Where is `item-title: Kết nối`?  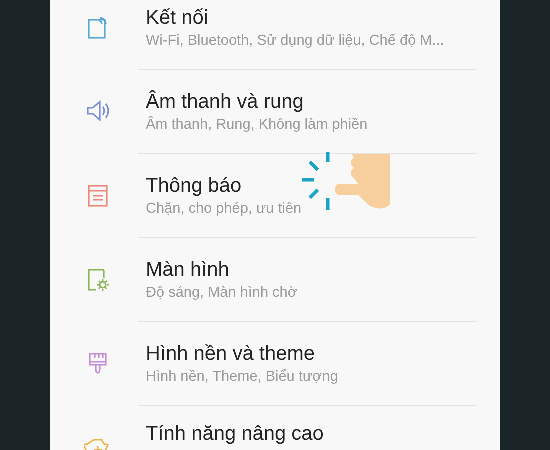 item-title: Kết nối is located at coordinates (178, 18).